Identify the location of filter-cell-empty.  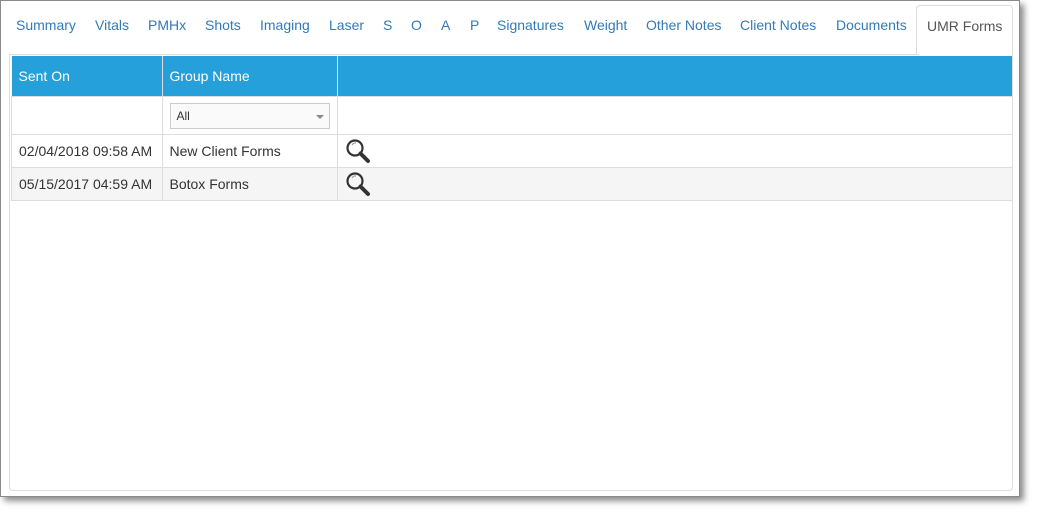
(87, 115).